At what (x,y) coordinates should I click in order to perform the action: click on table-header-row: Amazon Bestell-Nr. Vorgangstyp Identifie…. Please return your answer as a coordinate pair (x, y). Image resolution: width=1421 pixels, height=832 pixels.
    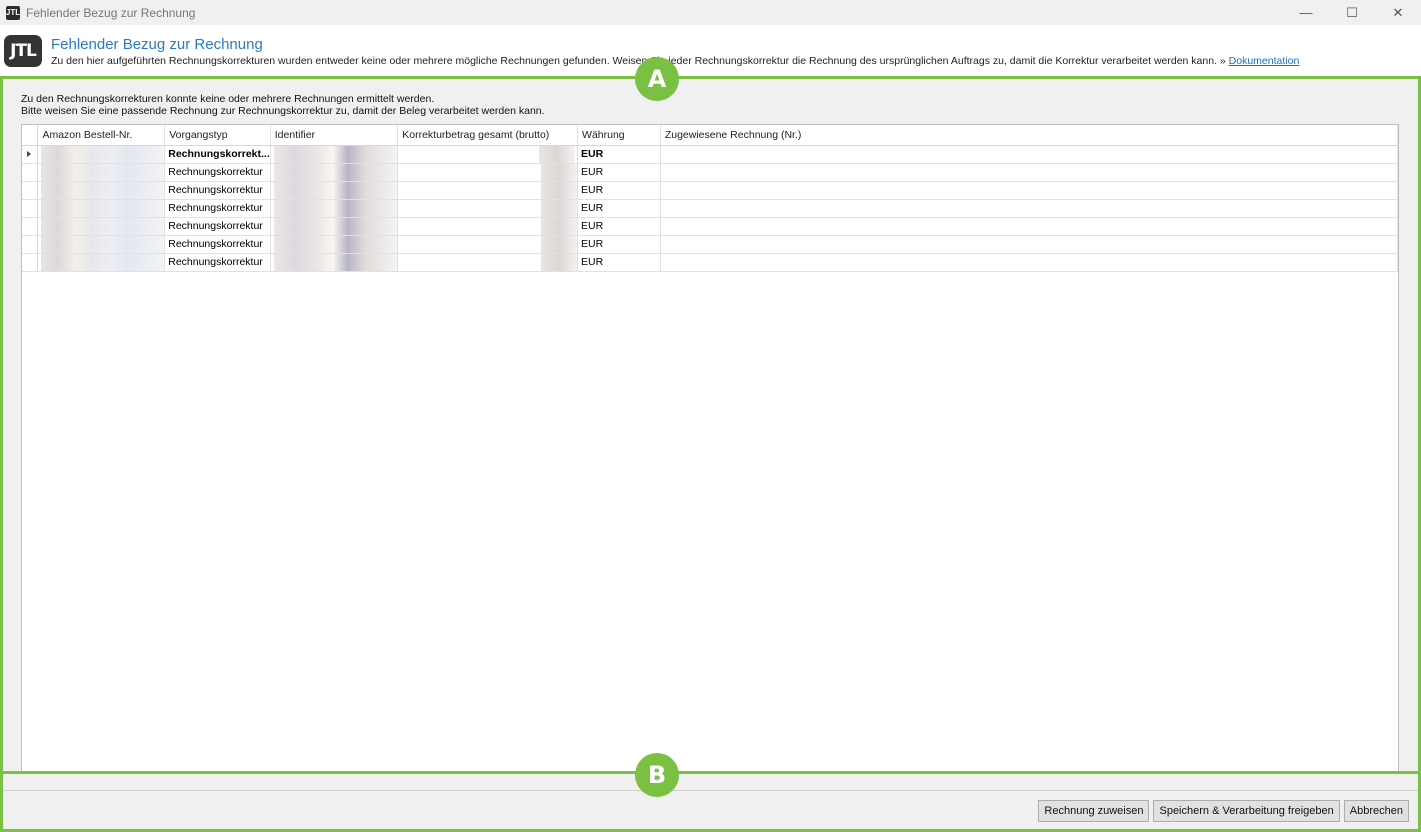
    Looking at the image, I should click on (710, 135).